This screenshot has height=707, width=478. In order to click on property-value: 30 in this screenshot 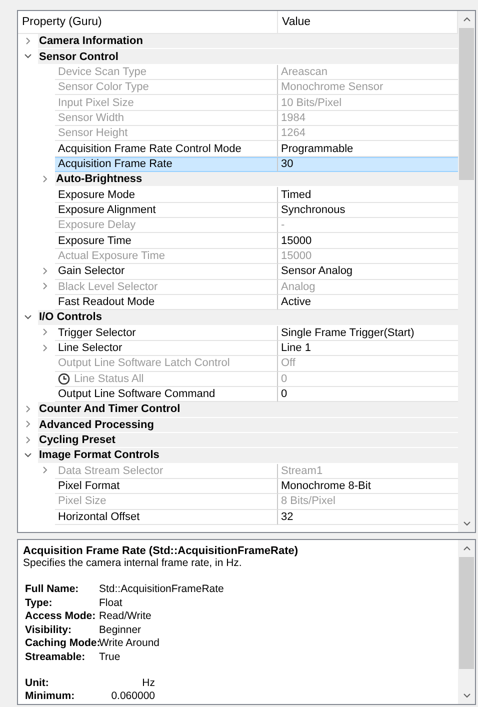, I will do `click(368, 164)`.